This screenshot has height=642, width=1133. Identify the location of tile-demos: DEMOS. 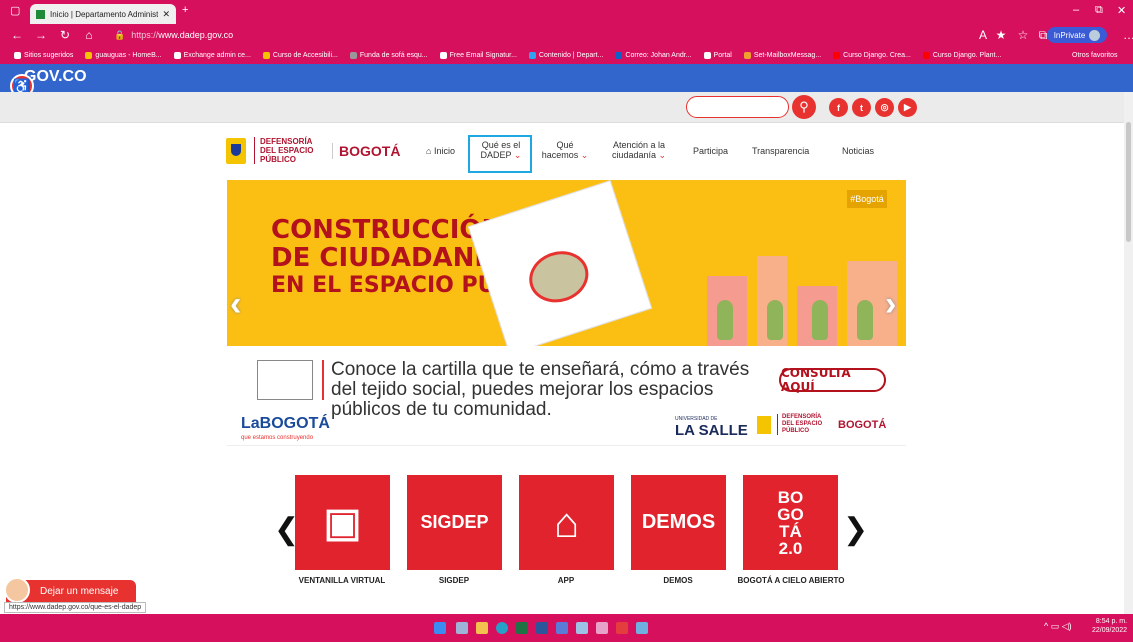
(678, 522).